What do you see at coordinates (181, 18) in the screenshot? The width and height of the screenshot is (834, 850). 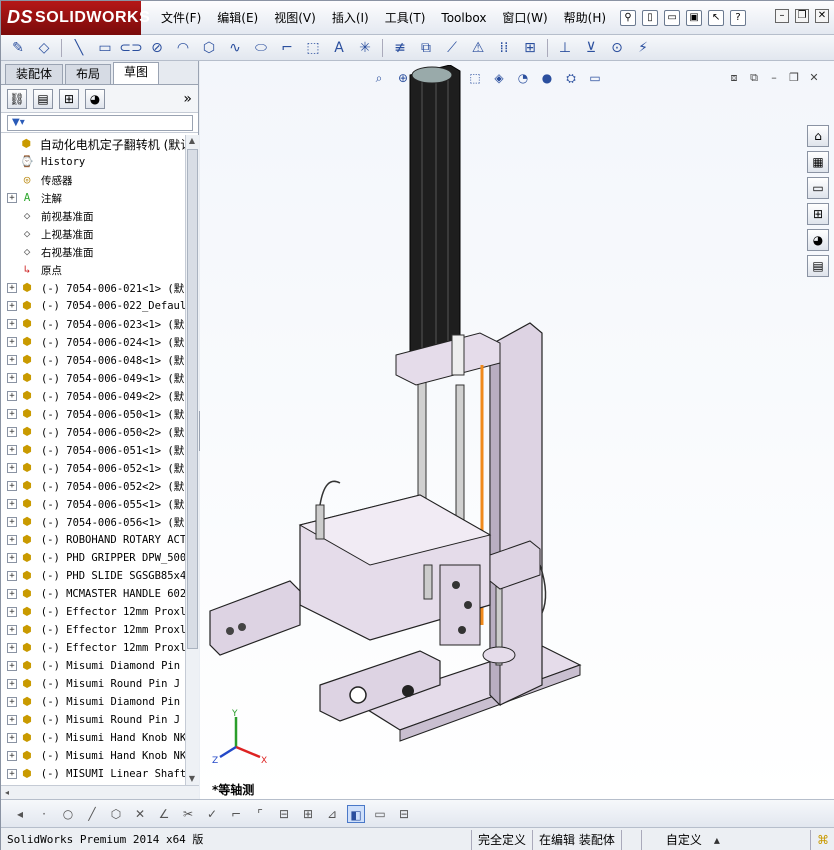 I see `menu-file: 文件(F)` at bounding box center [181, 18].